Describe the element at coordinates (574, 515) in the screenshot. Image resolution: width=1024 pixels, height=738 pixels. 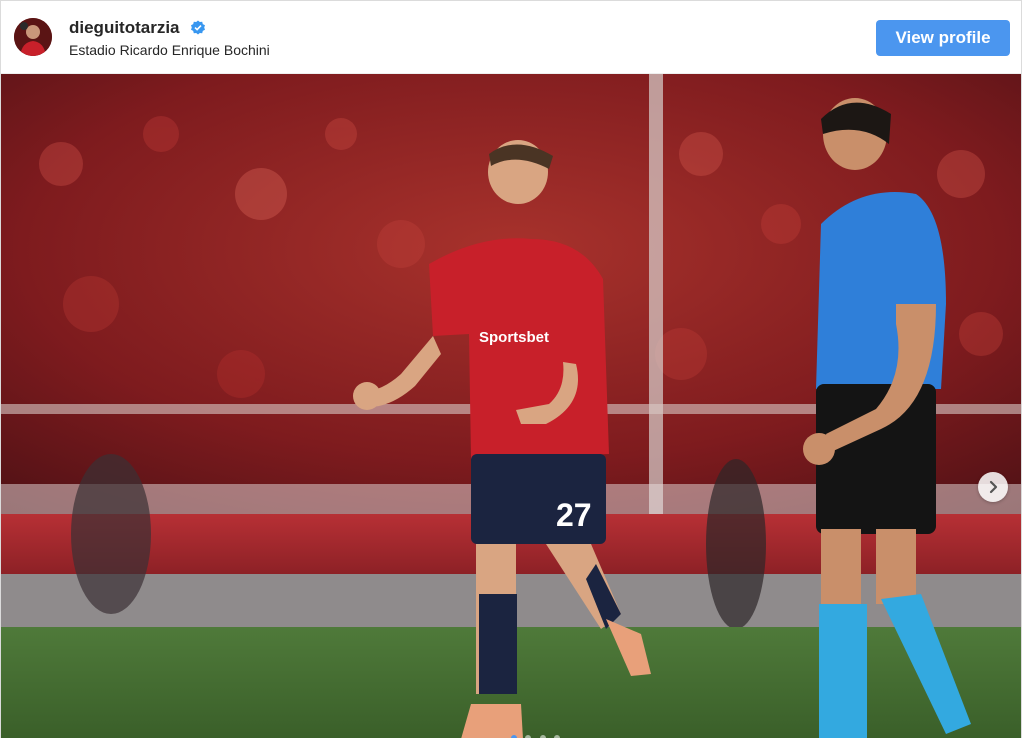
I see `player-number: 27` at that location.